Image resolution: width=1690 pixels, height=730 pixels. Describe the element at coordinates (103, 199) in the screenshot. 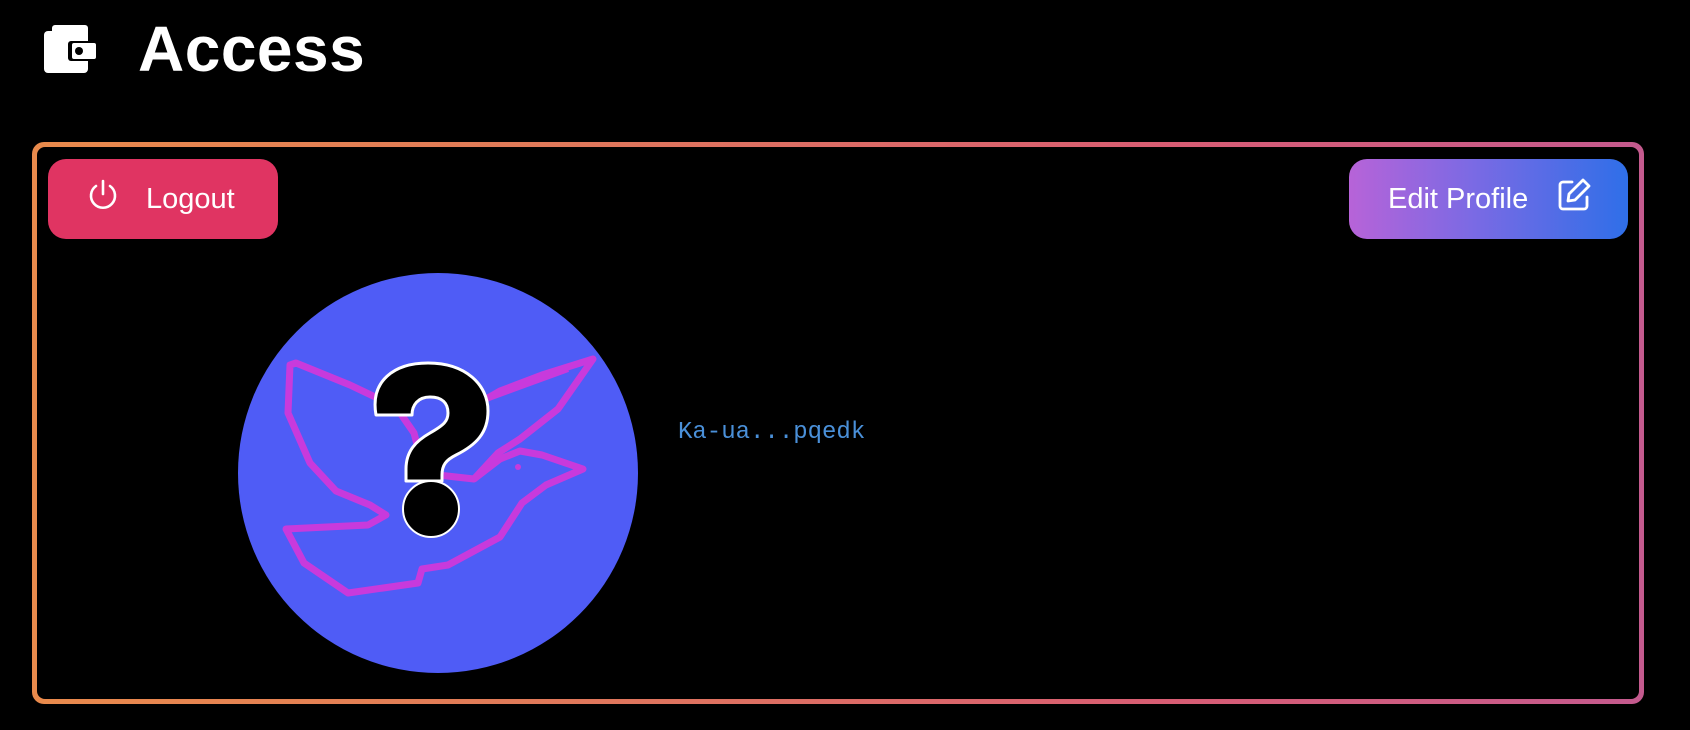

I see `power-icon` at that location.